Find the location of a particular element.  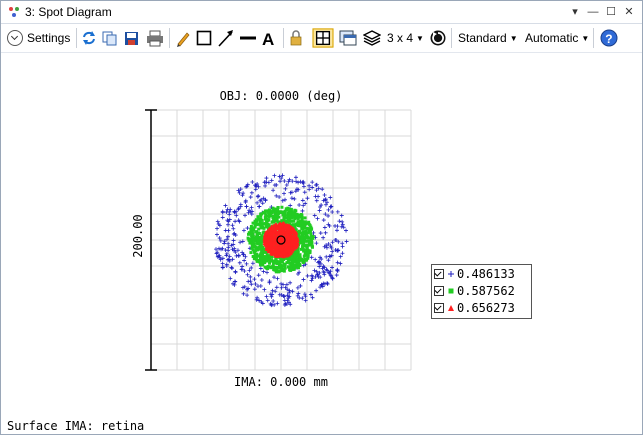

copy-icon is located at coordinates (110, 38).